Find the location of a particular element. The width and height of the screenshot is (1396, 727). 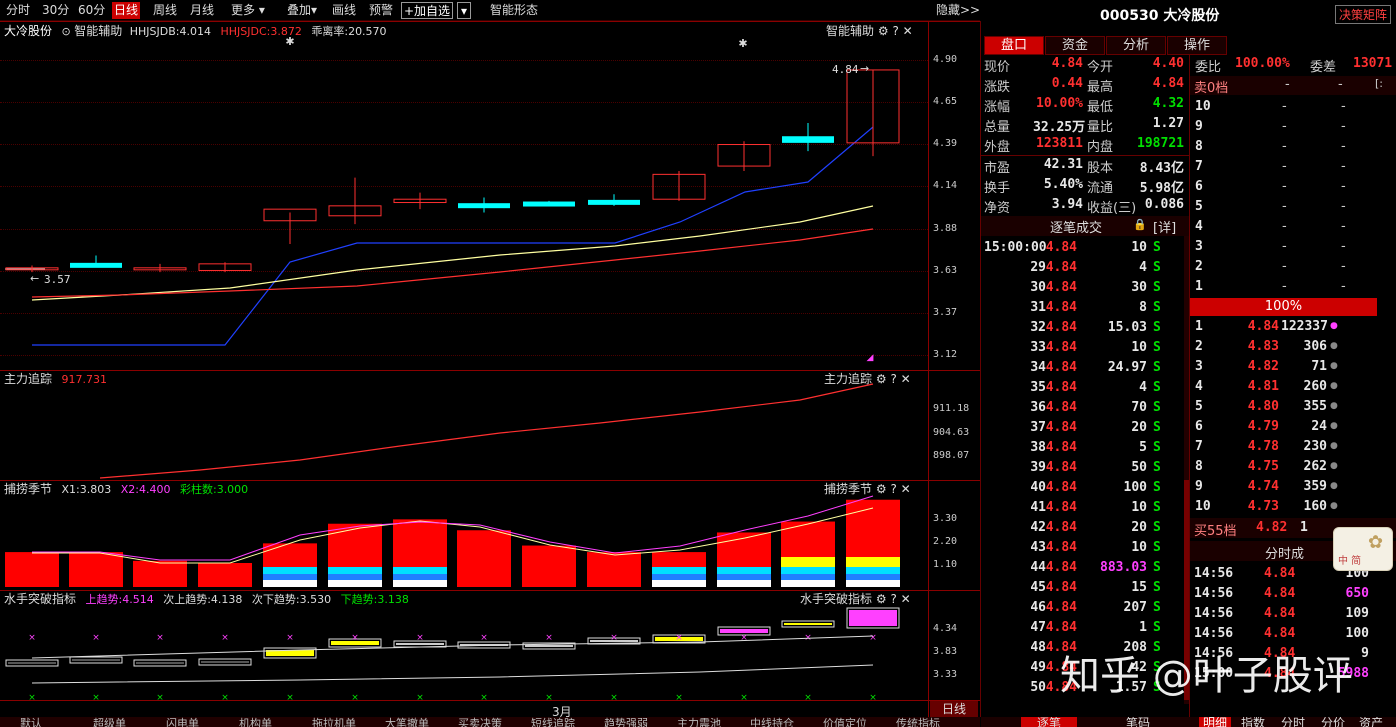

lock-icon: 🔒 is located at coordinates (1140, 224).